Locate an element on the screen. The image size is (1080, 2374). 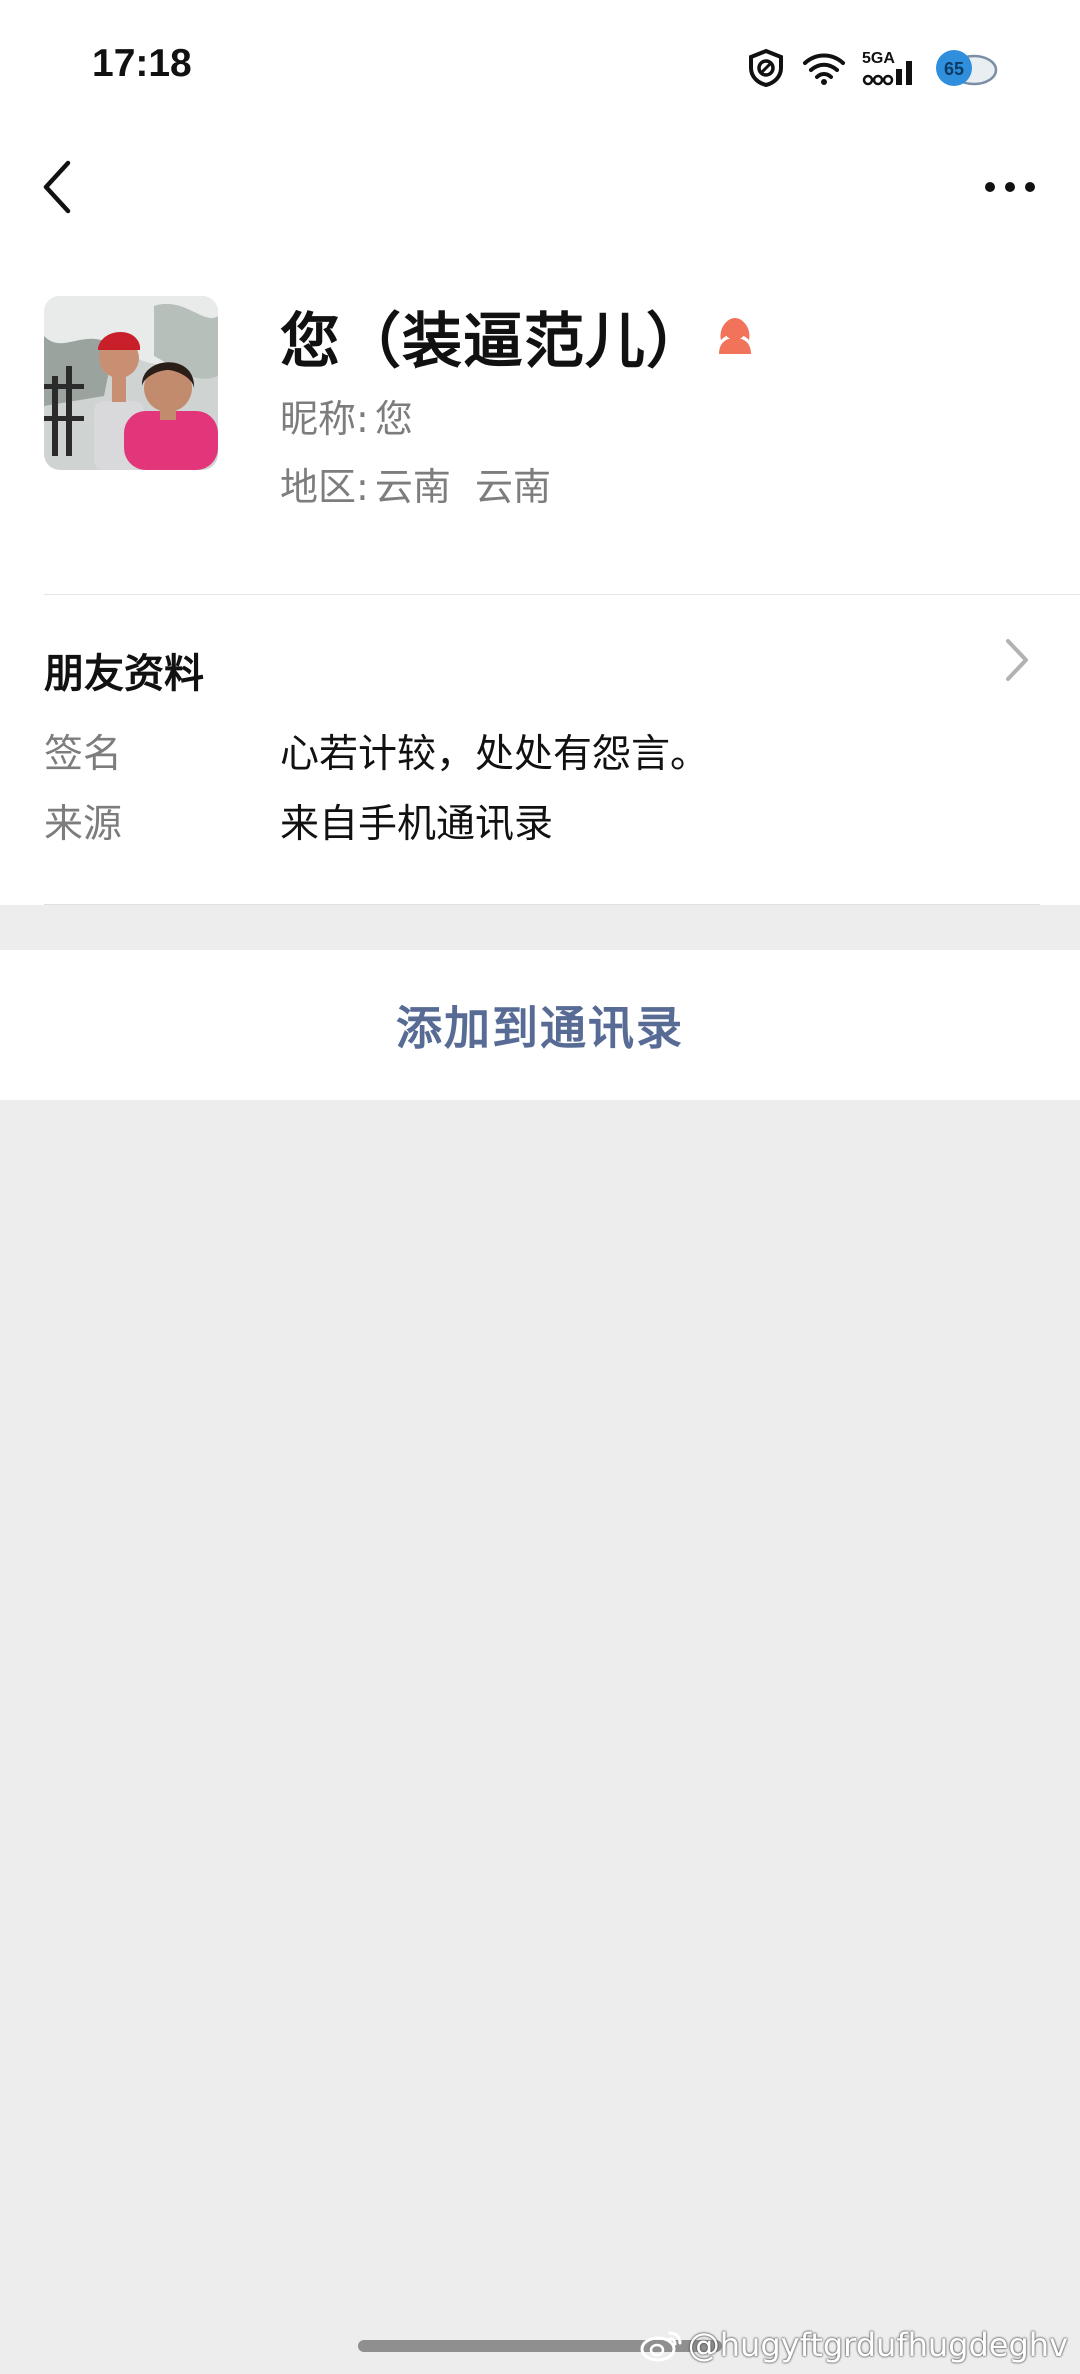
battery-level: 65 is located at coordinates (954, 69).